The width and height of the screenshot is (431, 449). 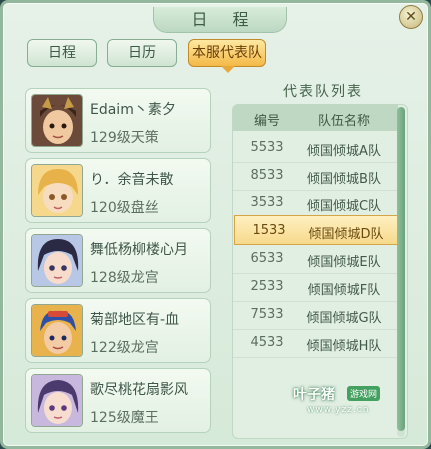 What do you see at coordinates (124, 348) in the screenshot?
I see `player-level-class: 122级龙宫` at bounding box center [124, 348].